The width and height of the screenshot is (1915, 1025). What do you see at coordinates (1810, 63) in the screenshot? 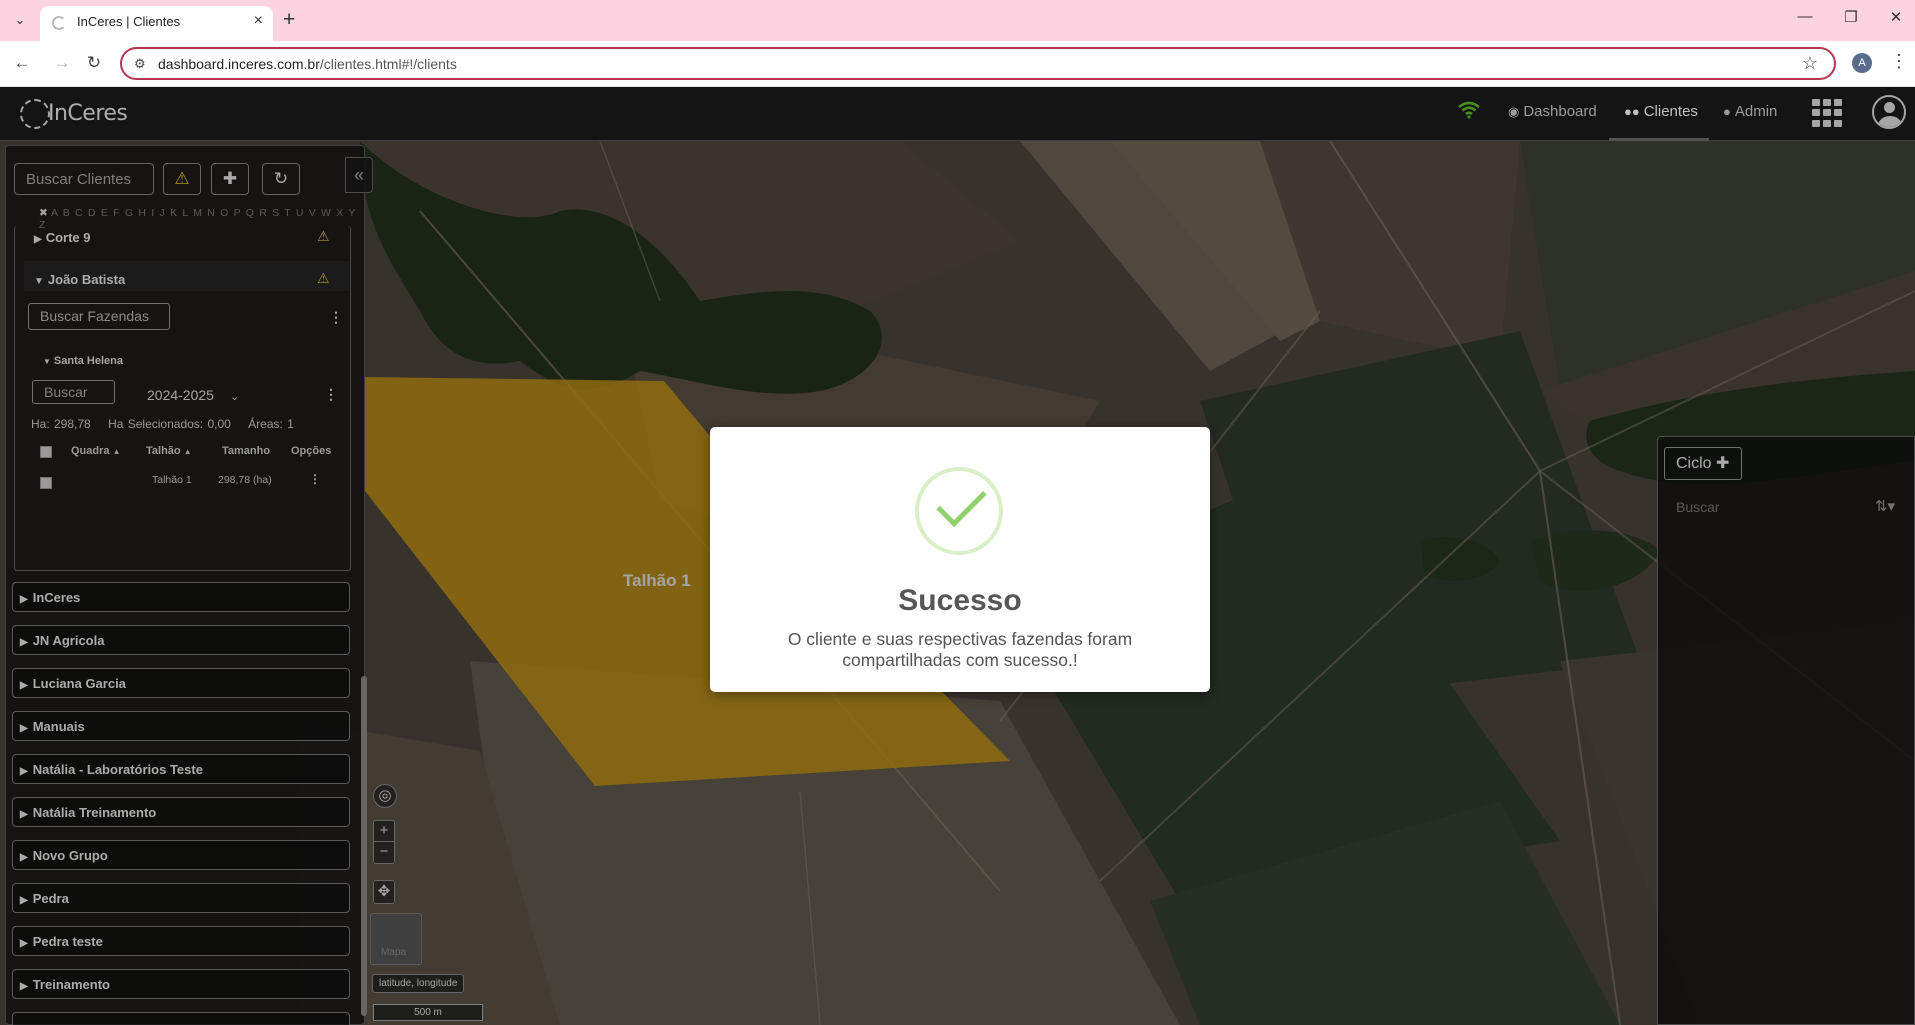
I see `bookmark-star-icon: ☆` at bounding box center [1810, 63].